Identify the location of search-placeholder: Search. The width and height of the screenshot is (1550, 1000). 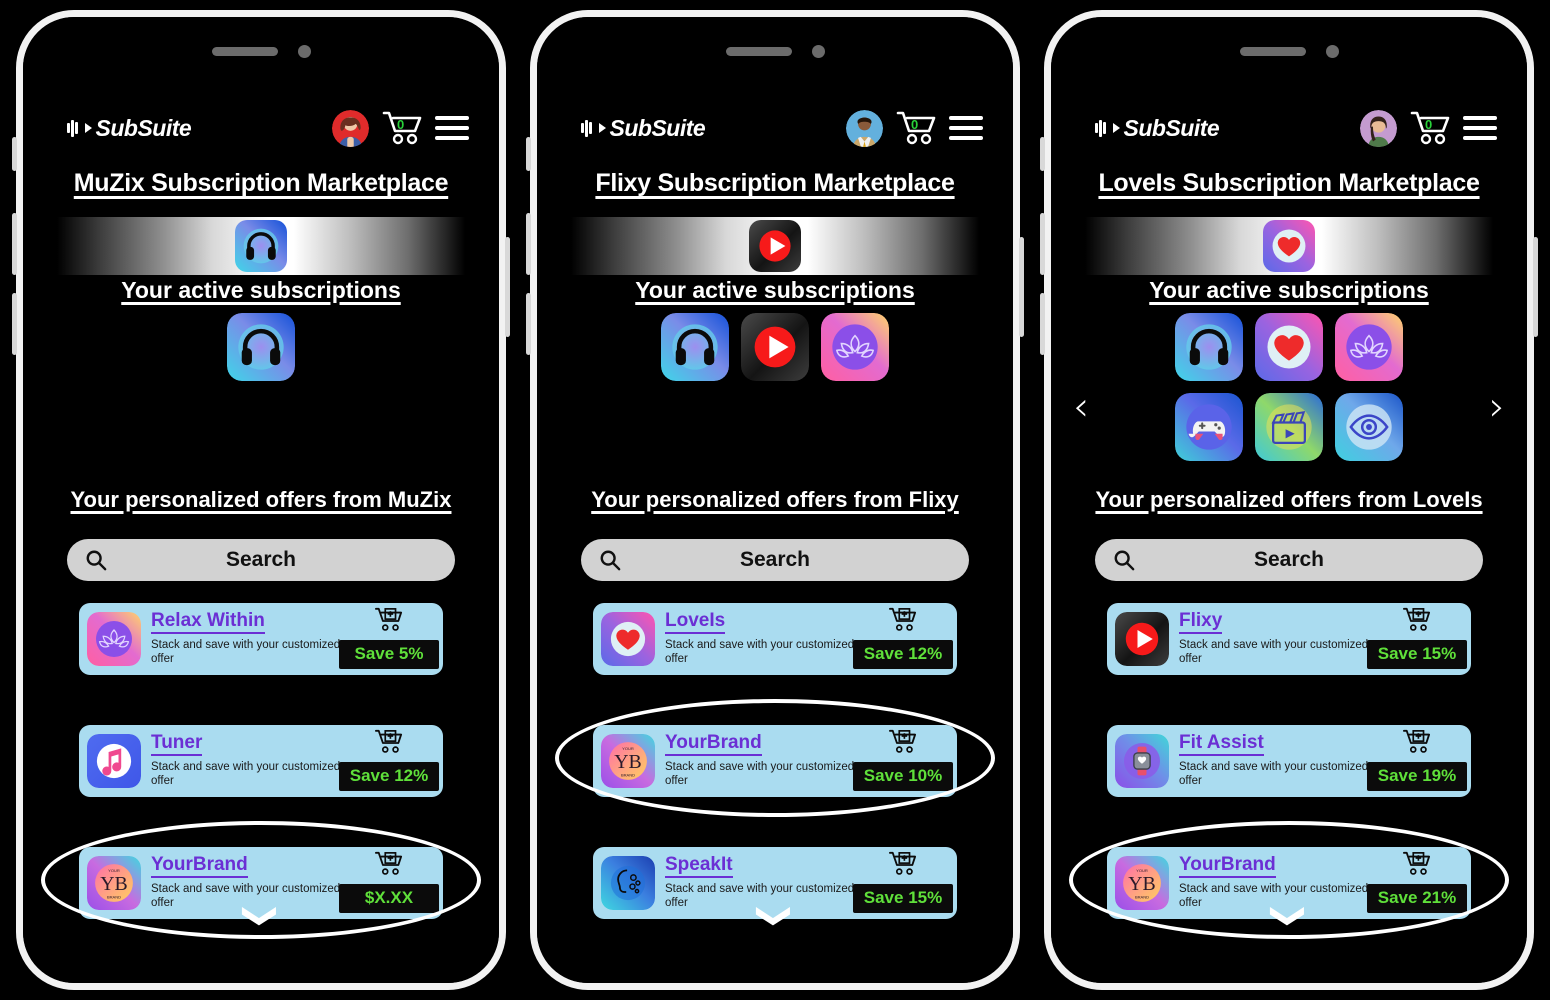
(261, 559).